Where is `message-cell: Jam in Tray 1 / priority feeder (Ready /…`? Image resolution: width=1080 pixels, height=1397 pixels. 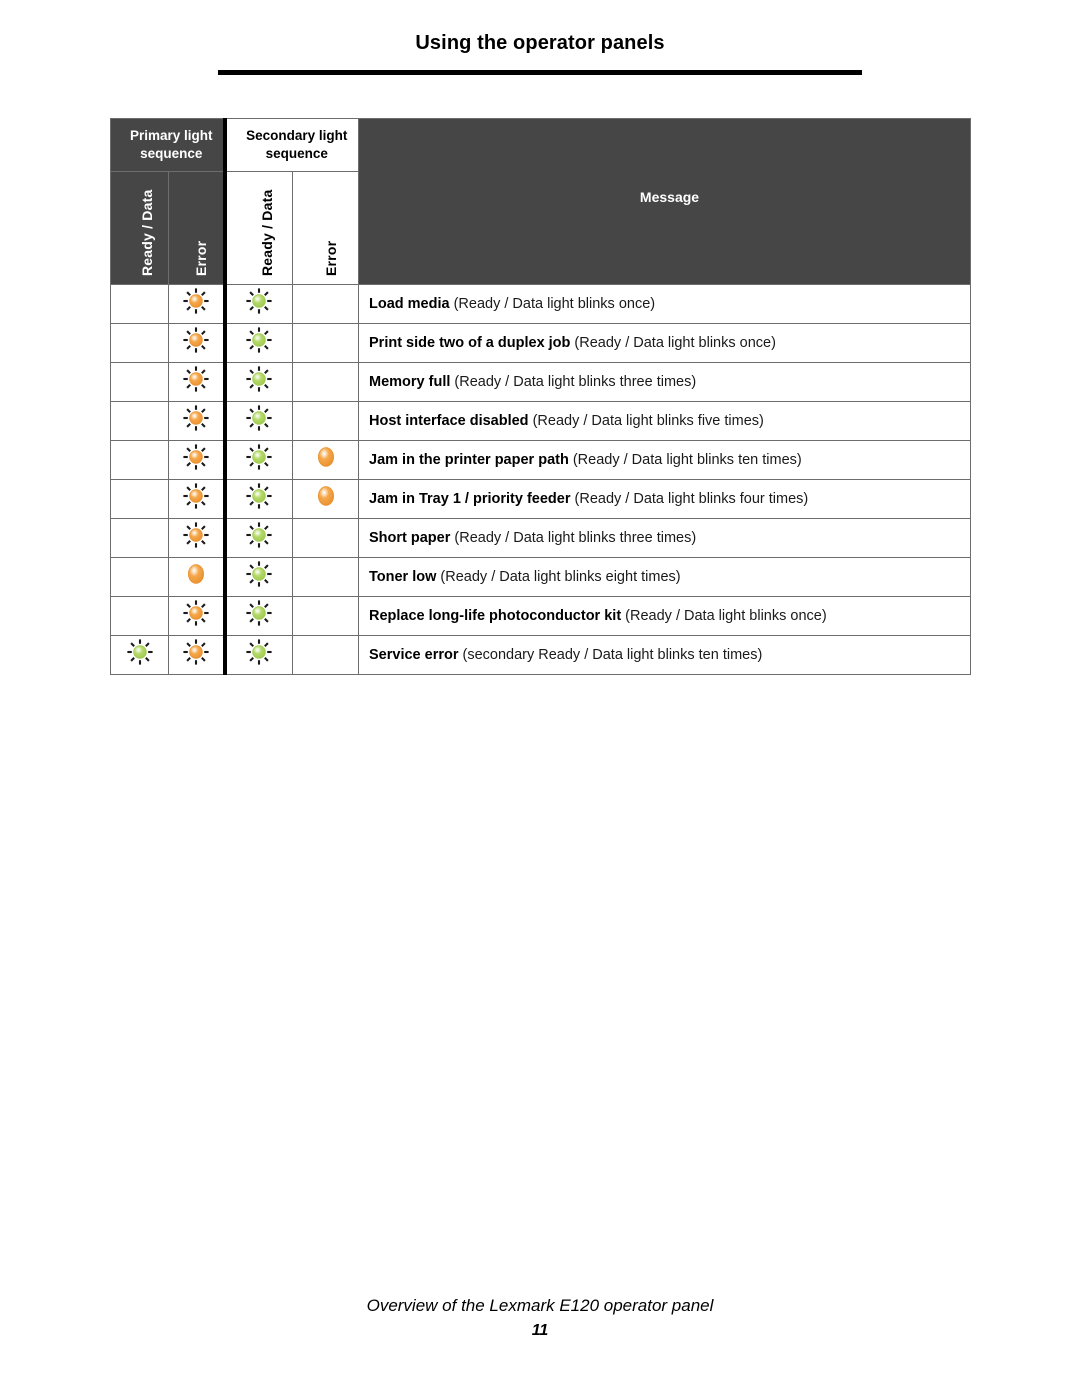
message-cell: Jam in Tray 1 / priority feeder (Ready /… is located at coordinates (664, 498).